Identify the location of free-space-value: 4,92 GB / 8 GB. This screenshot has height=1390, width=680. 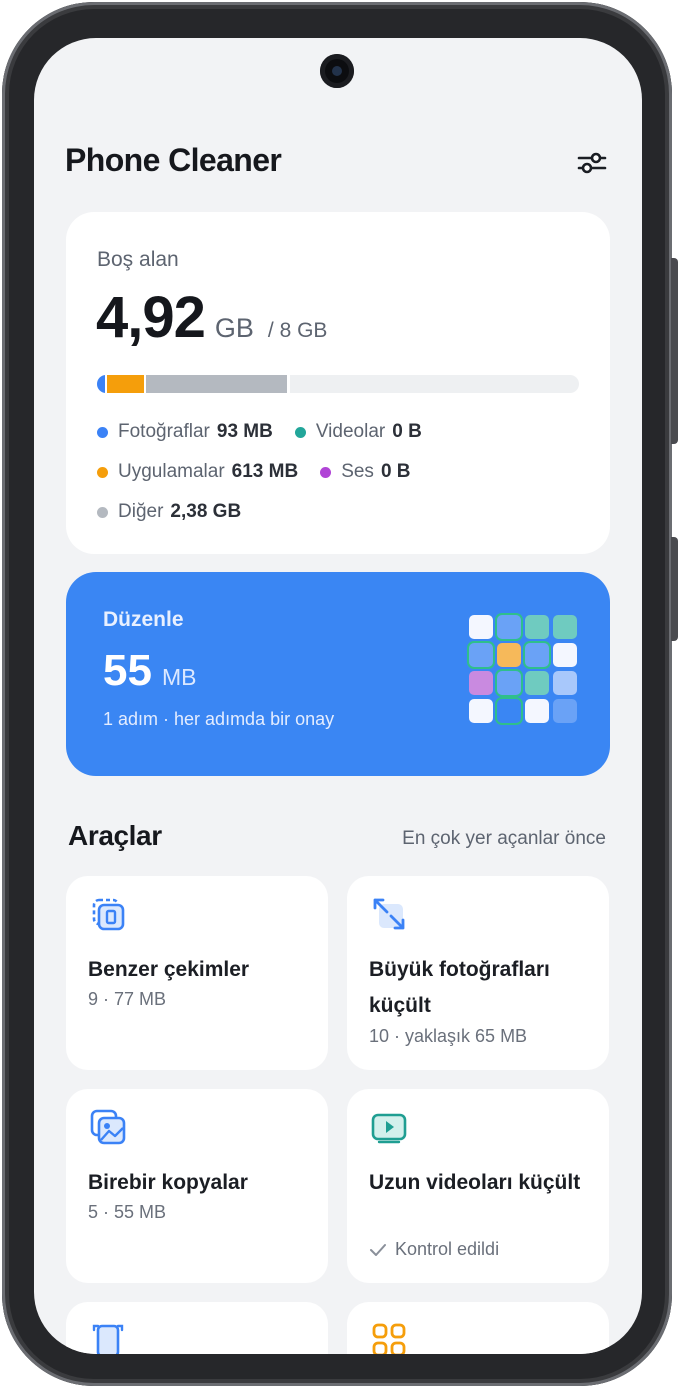
(211, 317).